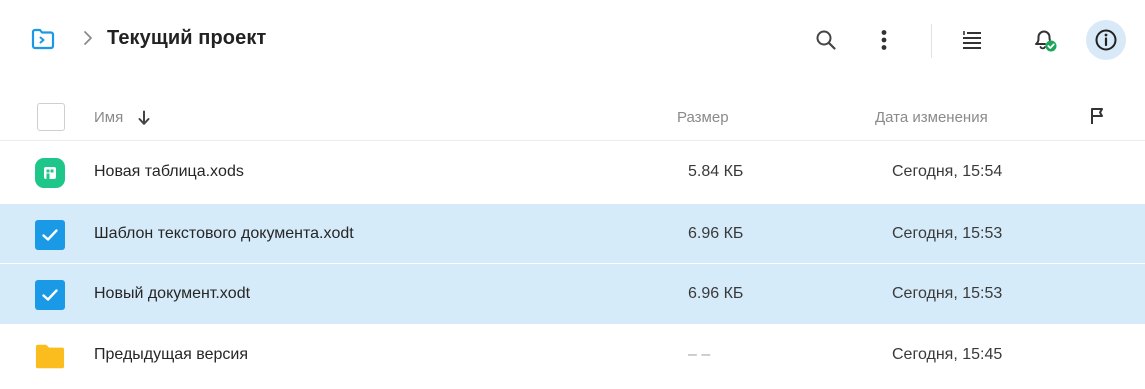 The height and width of the screenshot is (389, 1145). Describe the element at coordinates (699, 354) in the screenshot. I see `file-size: – –` at that location.